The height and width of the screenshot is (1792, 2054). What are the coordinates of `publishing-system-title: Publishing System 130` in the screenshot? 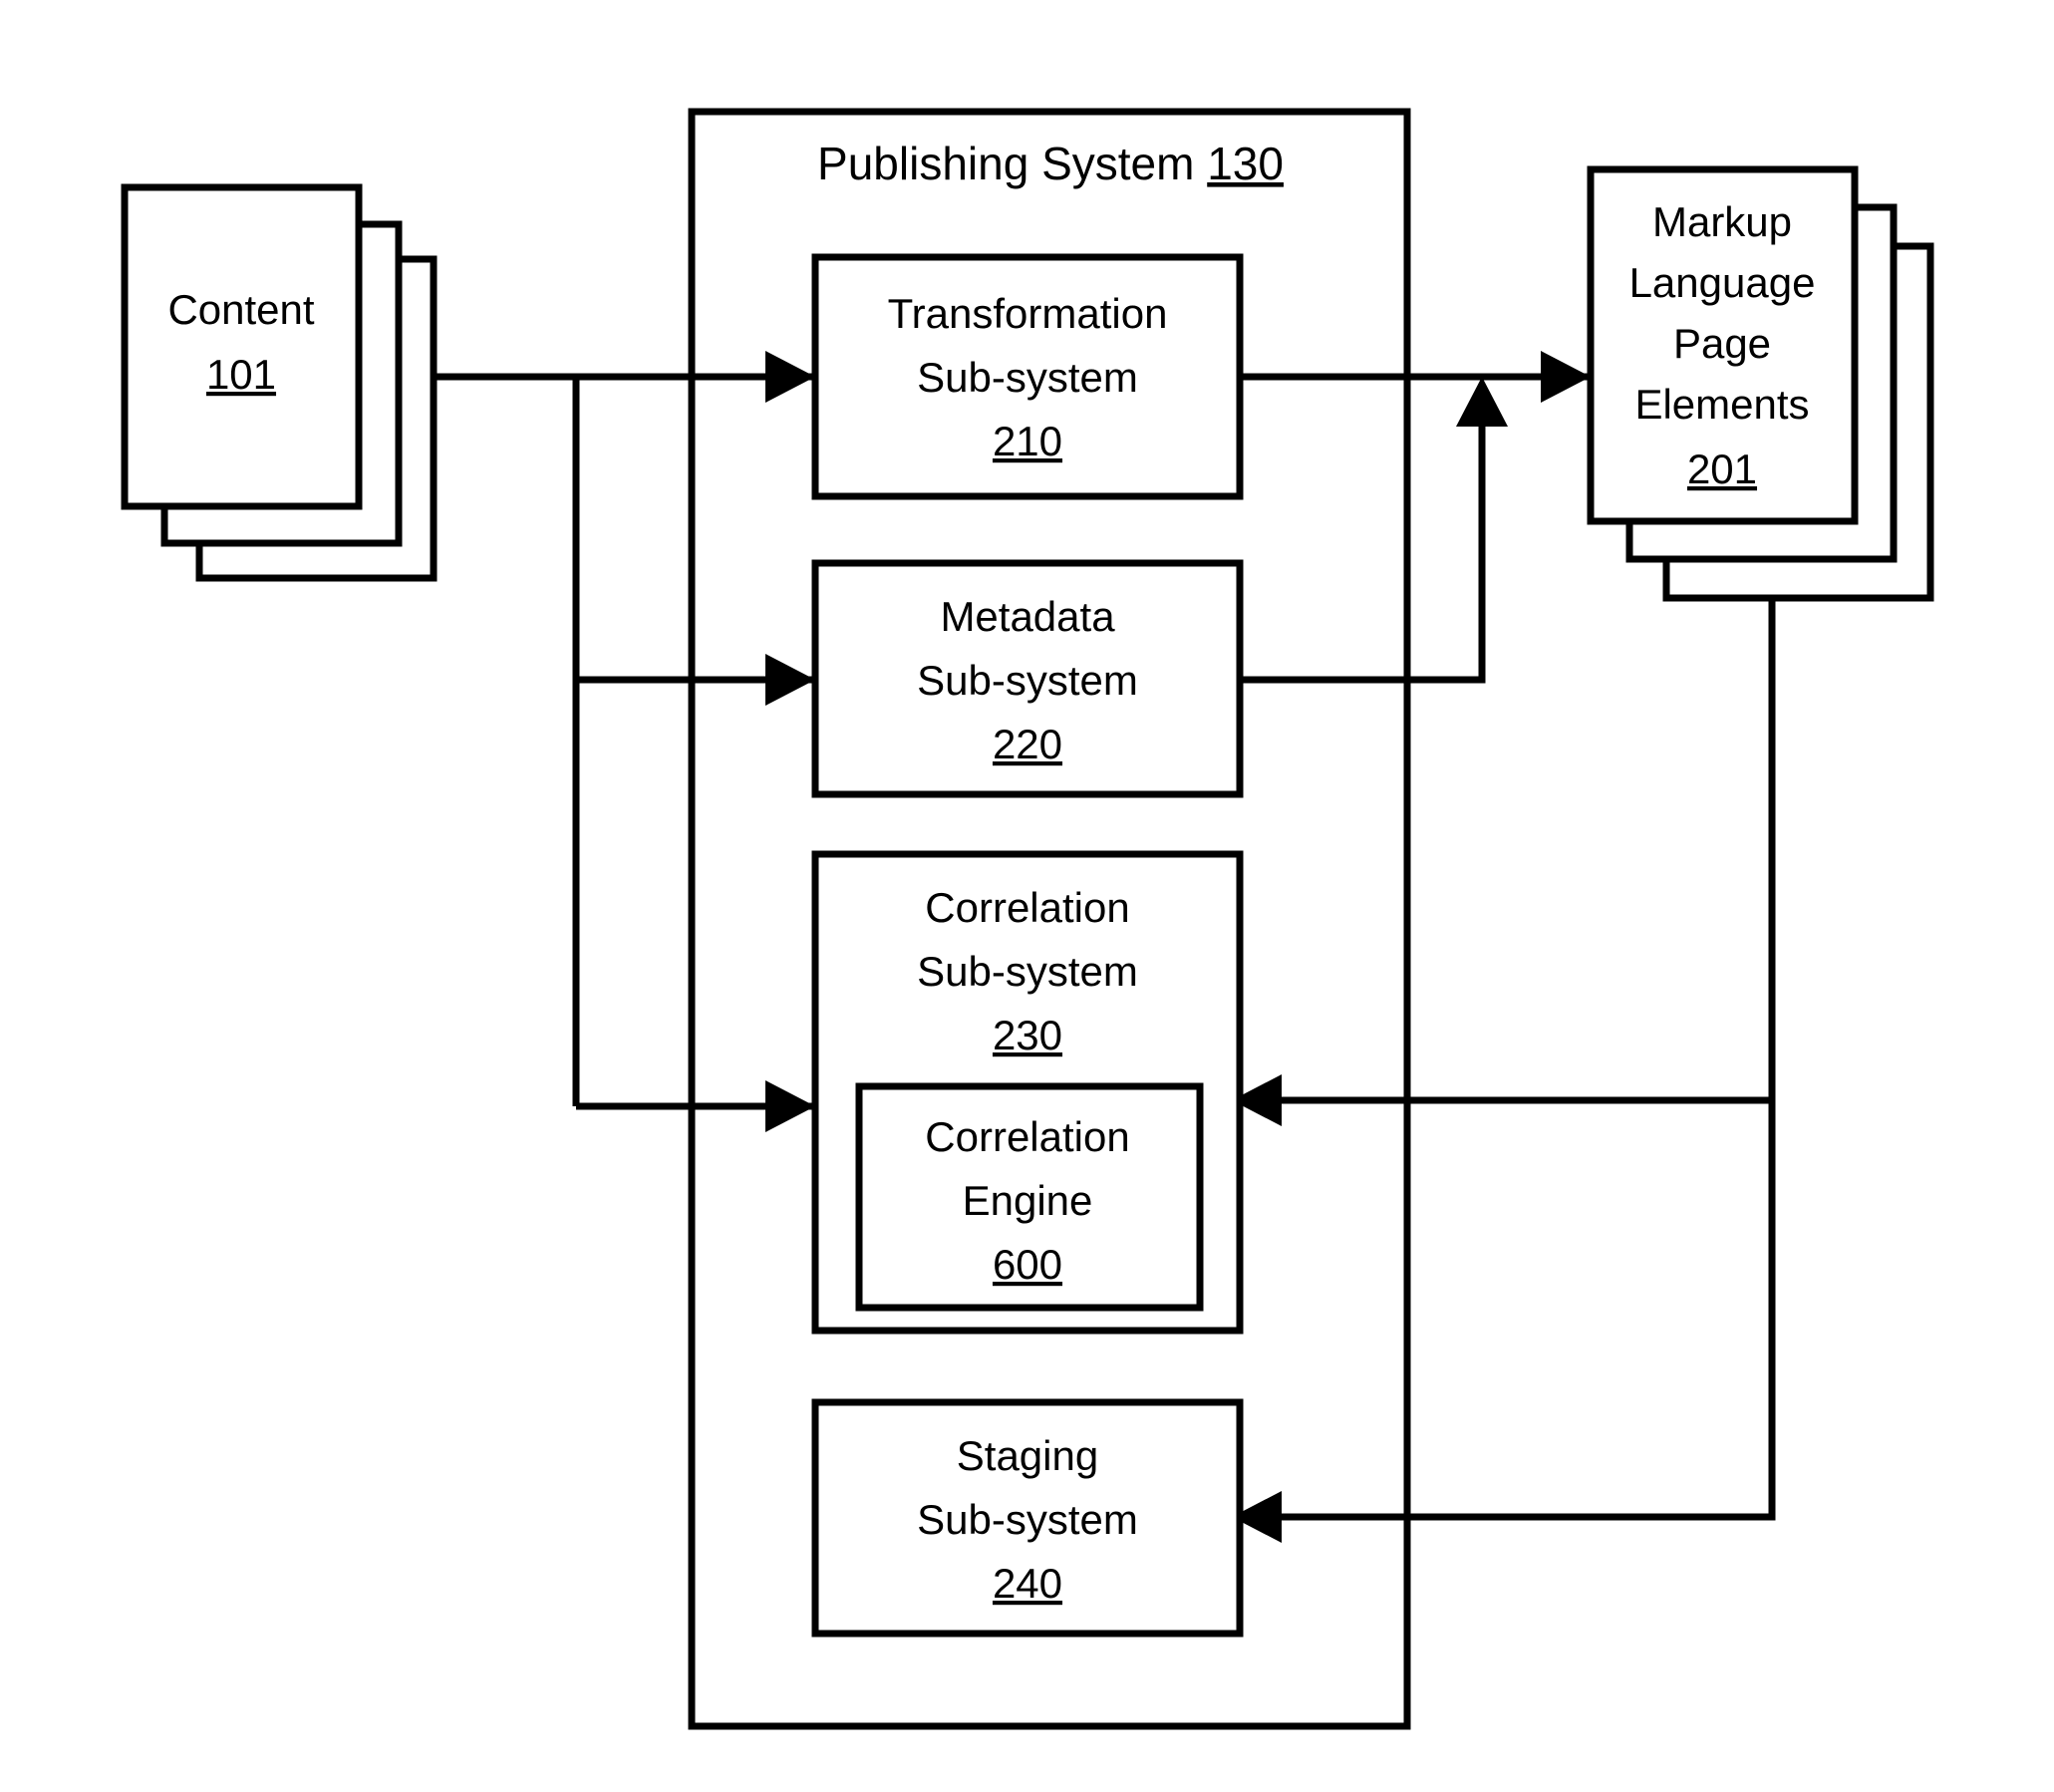 It's located at (1050, 163).